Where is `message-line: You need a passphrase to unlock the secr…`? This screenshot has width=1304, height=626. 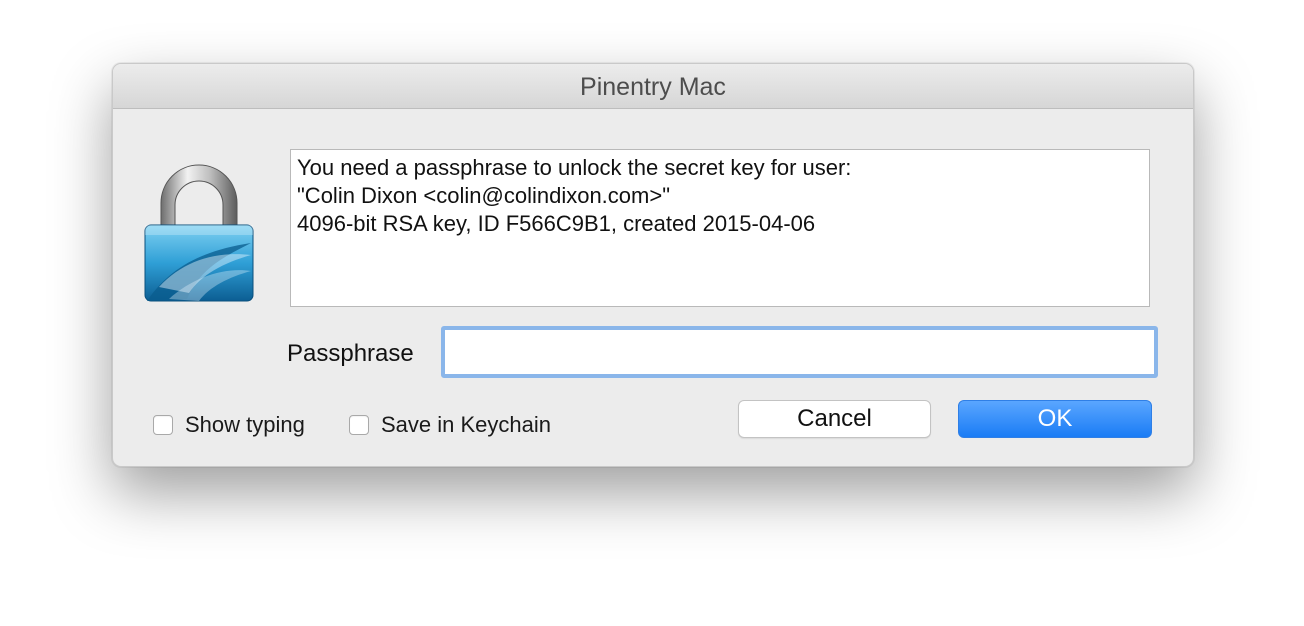 message-line: You need a passphrase to unlock the secr… is located at coordinates (574, 167).